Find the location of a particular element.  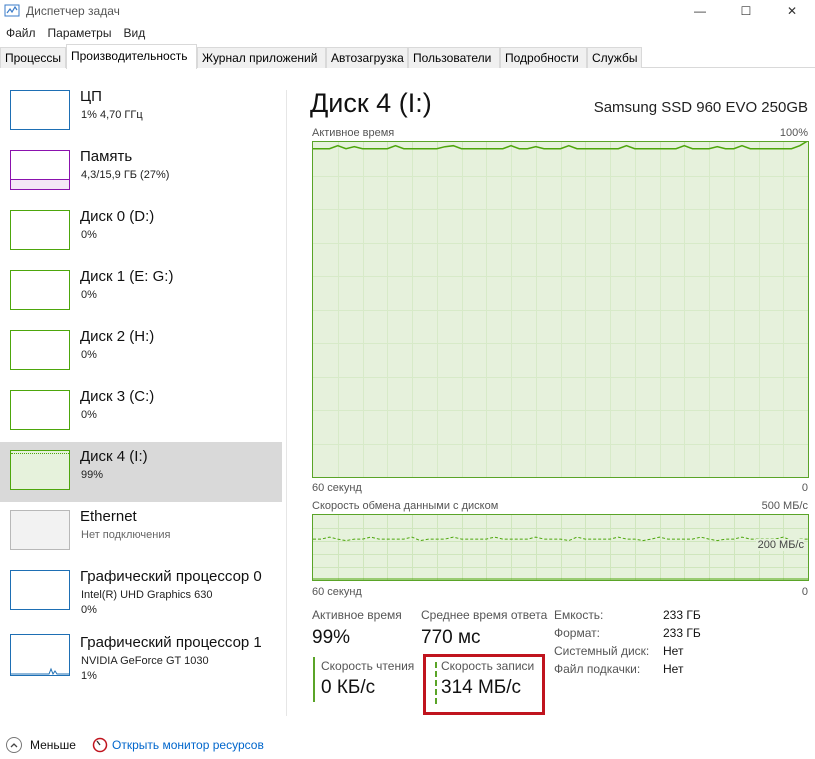

sidebar-item-title: Графический процессор 0 is located at coordinates (171, 576).